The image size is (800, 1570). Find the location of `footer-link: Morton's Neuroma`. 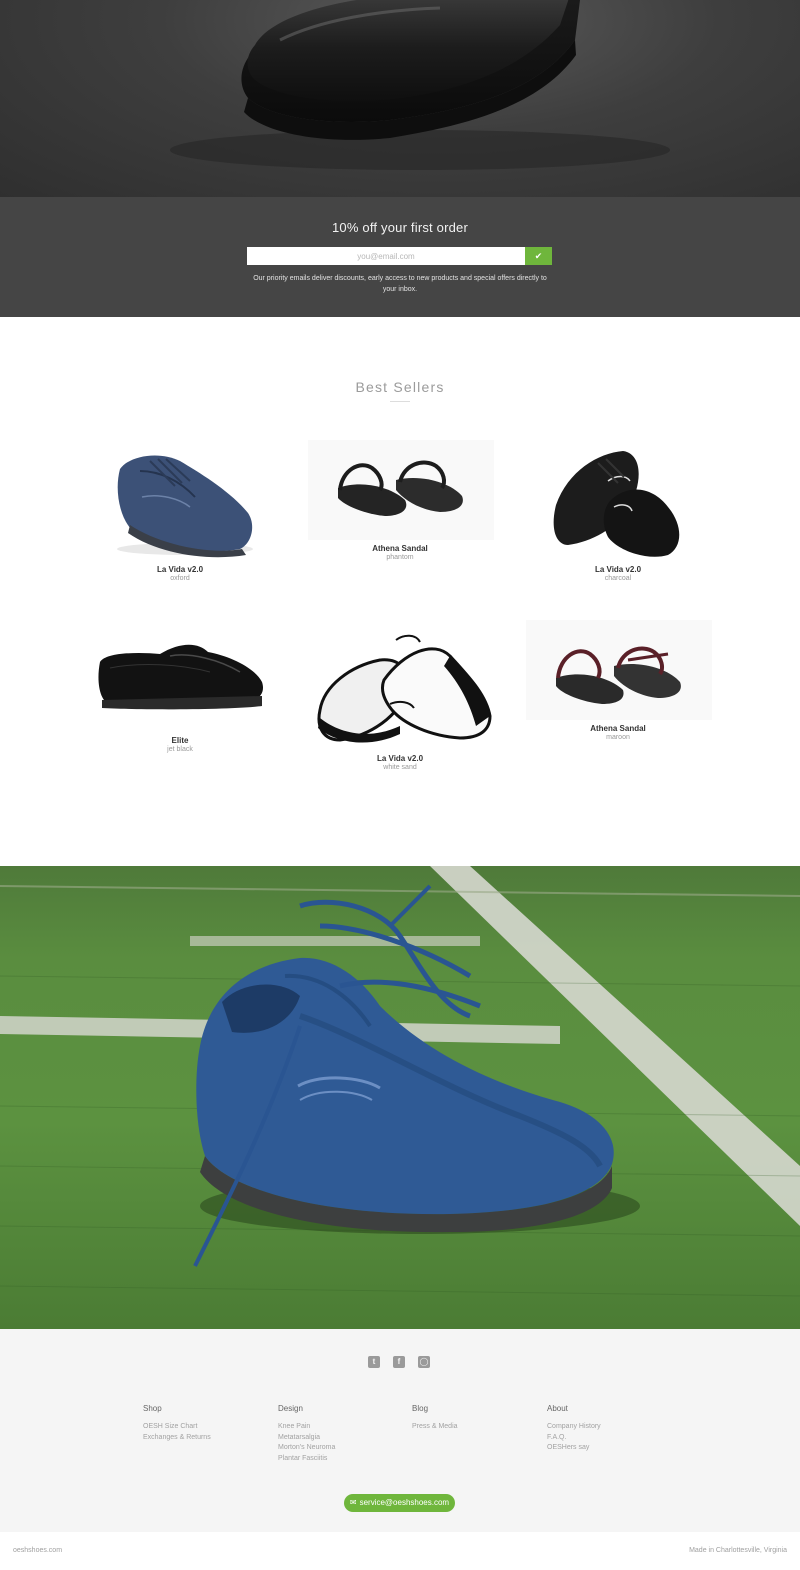

footer-link: Morton's Neuroma is located at coordinates (343, 1448).